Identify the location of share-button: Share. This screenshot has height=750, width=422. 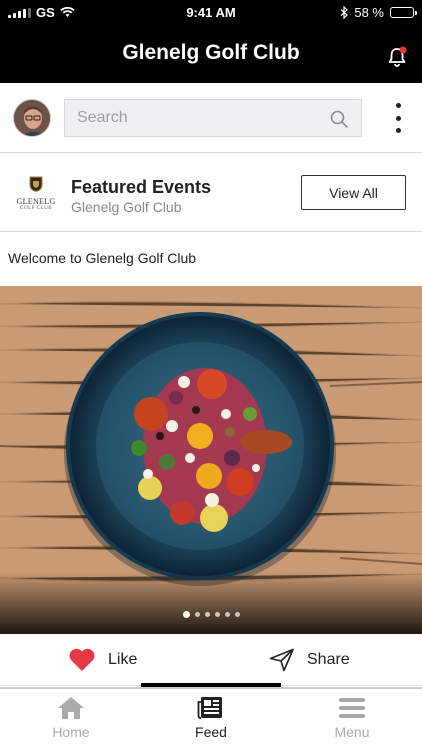
(309, 660).